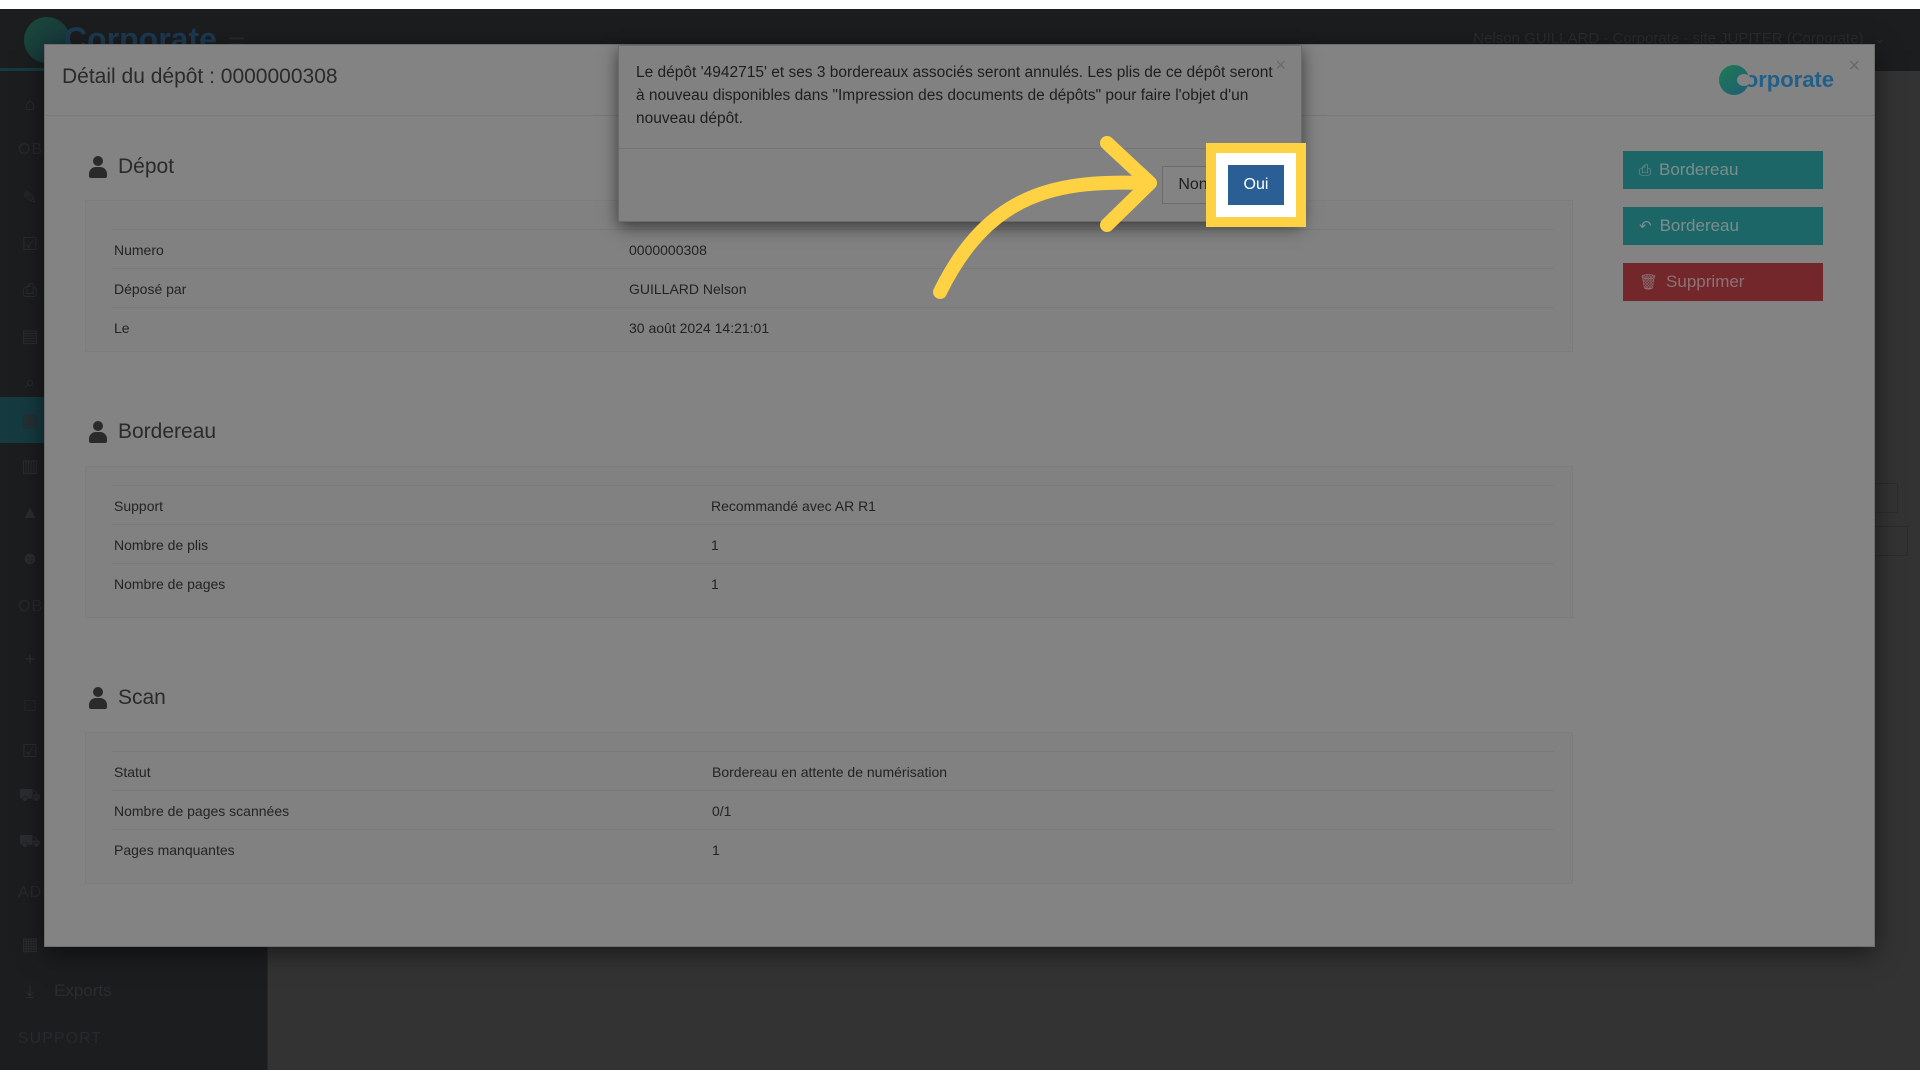 This screenshot has height=1080, width=1920. Describe the element at coordinates (833, 248) in the screenshot. I see `table-row: Numero 0000000308` at that location.